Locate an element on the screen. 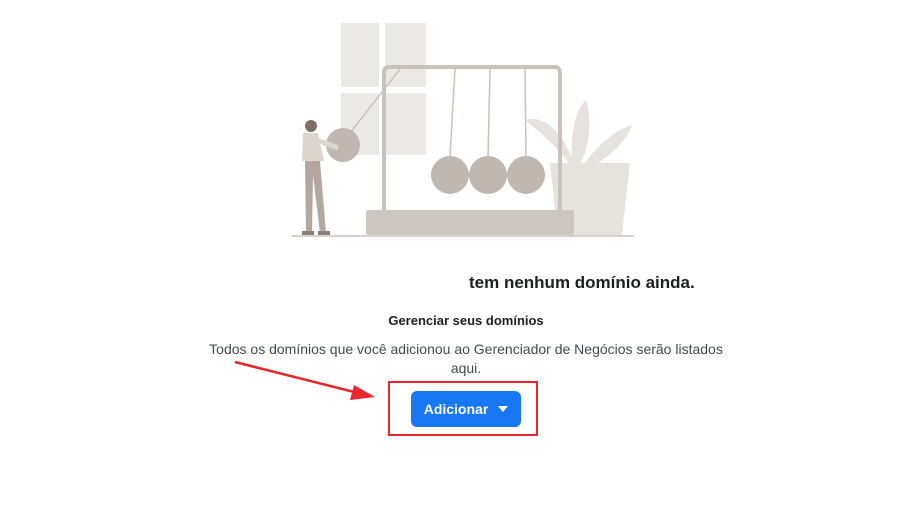 This screenshot has width=897, height=515. manage-domains-heading: Gerenciar seus domínios is located at coordinates (466, 320).